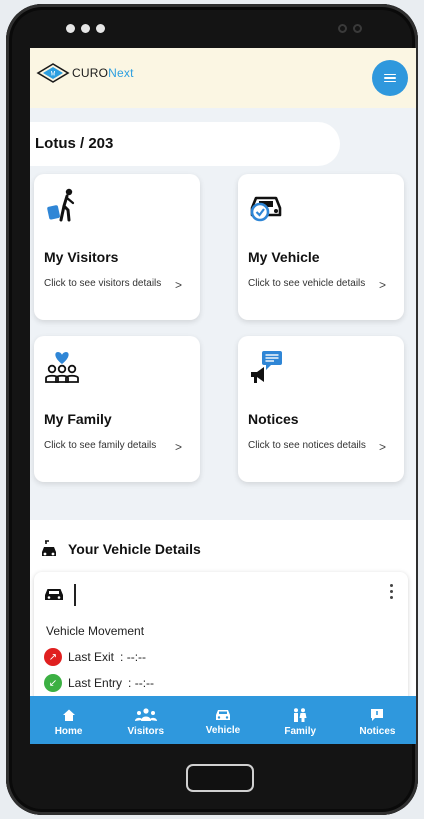 Image resolution: width=424 pixels, height=819 pixels. I want to click on nav-visitors: Visitors, so click(145, 720).